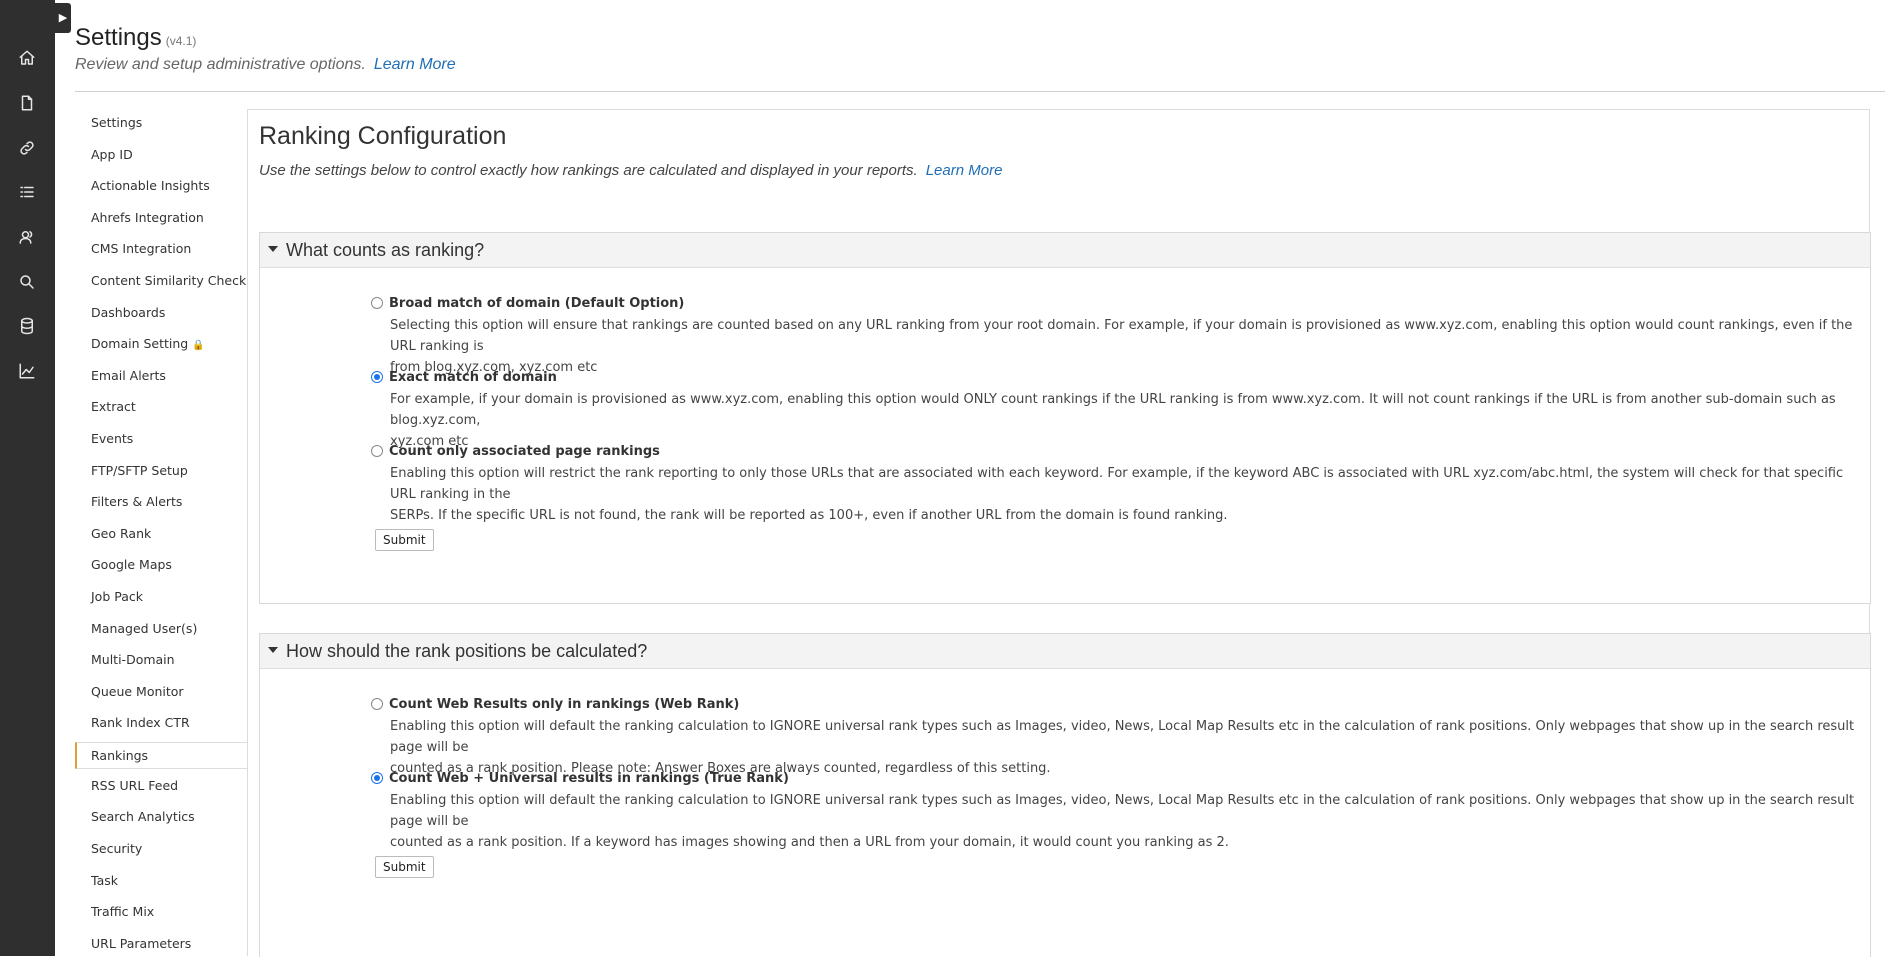 Image resolution: width=1902 pixels, height=962 pixels. I want to click on radio-broad-match, so click(377, 303).